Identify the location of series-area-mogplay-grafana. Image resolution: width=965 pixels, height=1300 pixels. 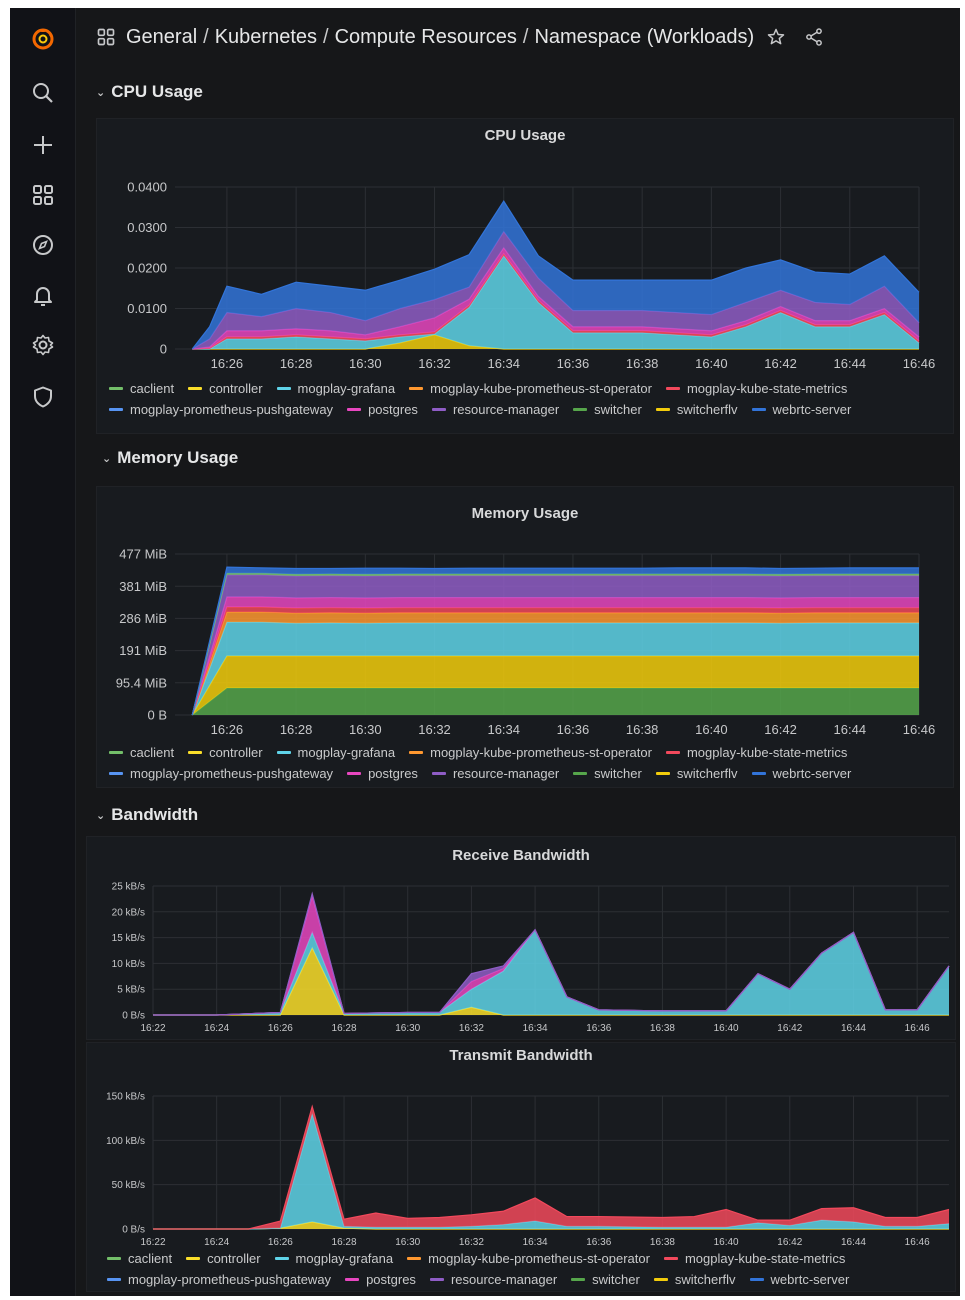
(551, 972).